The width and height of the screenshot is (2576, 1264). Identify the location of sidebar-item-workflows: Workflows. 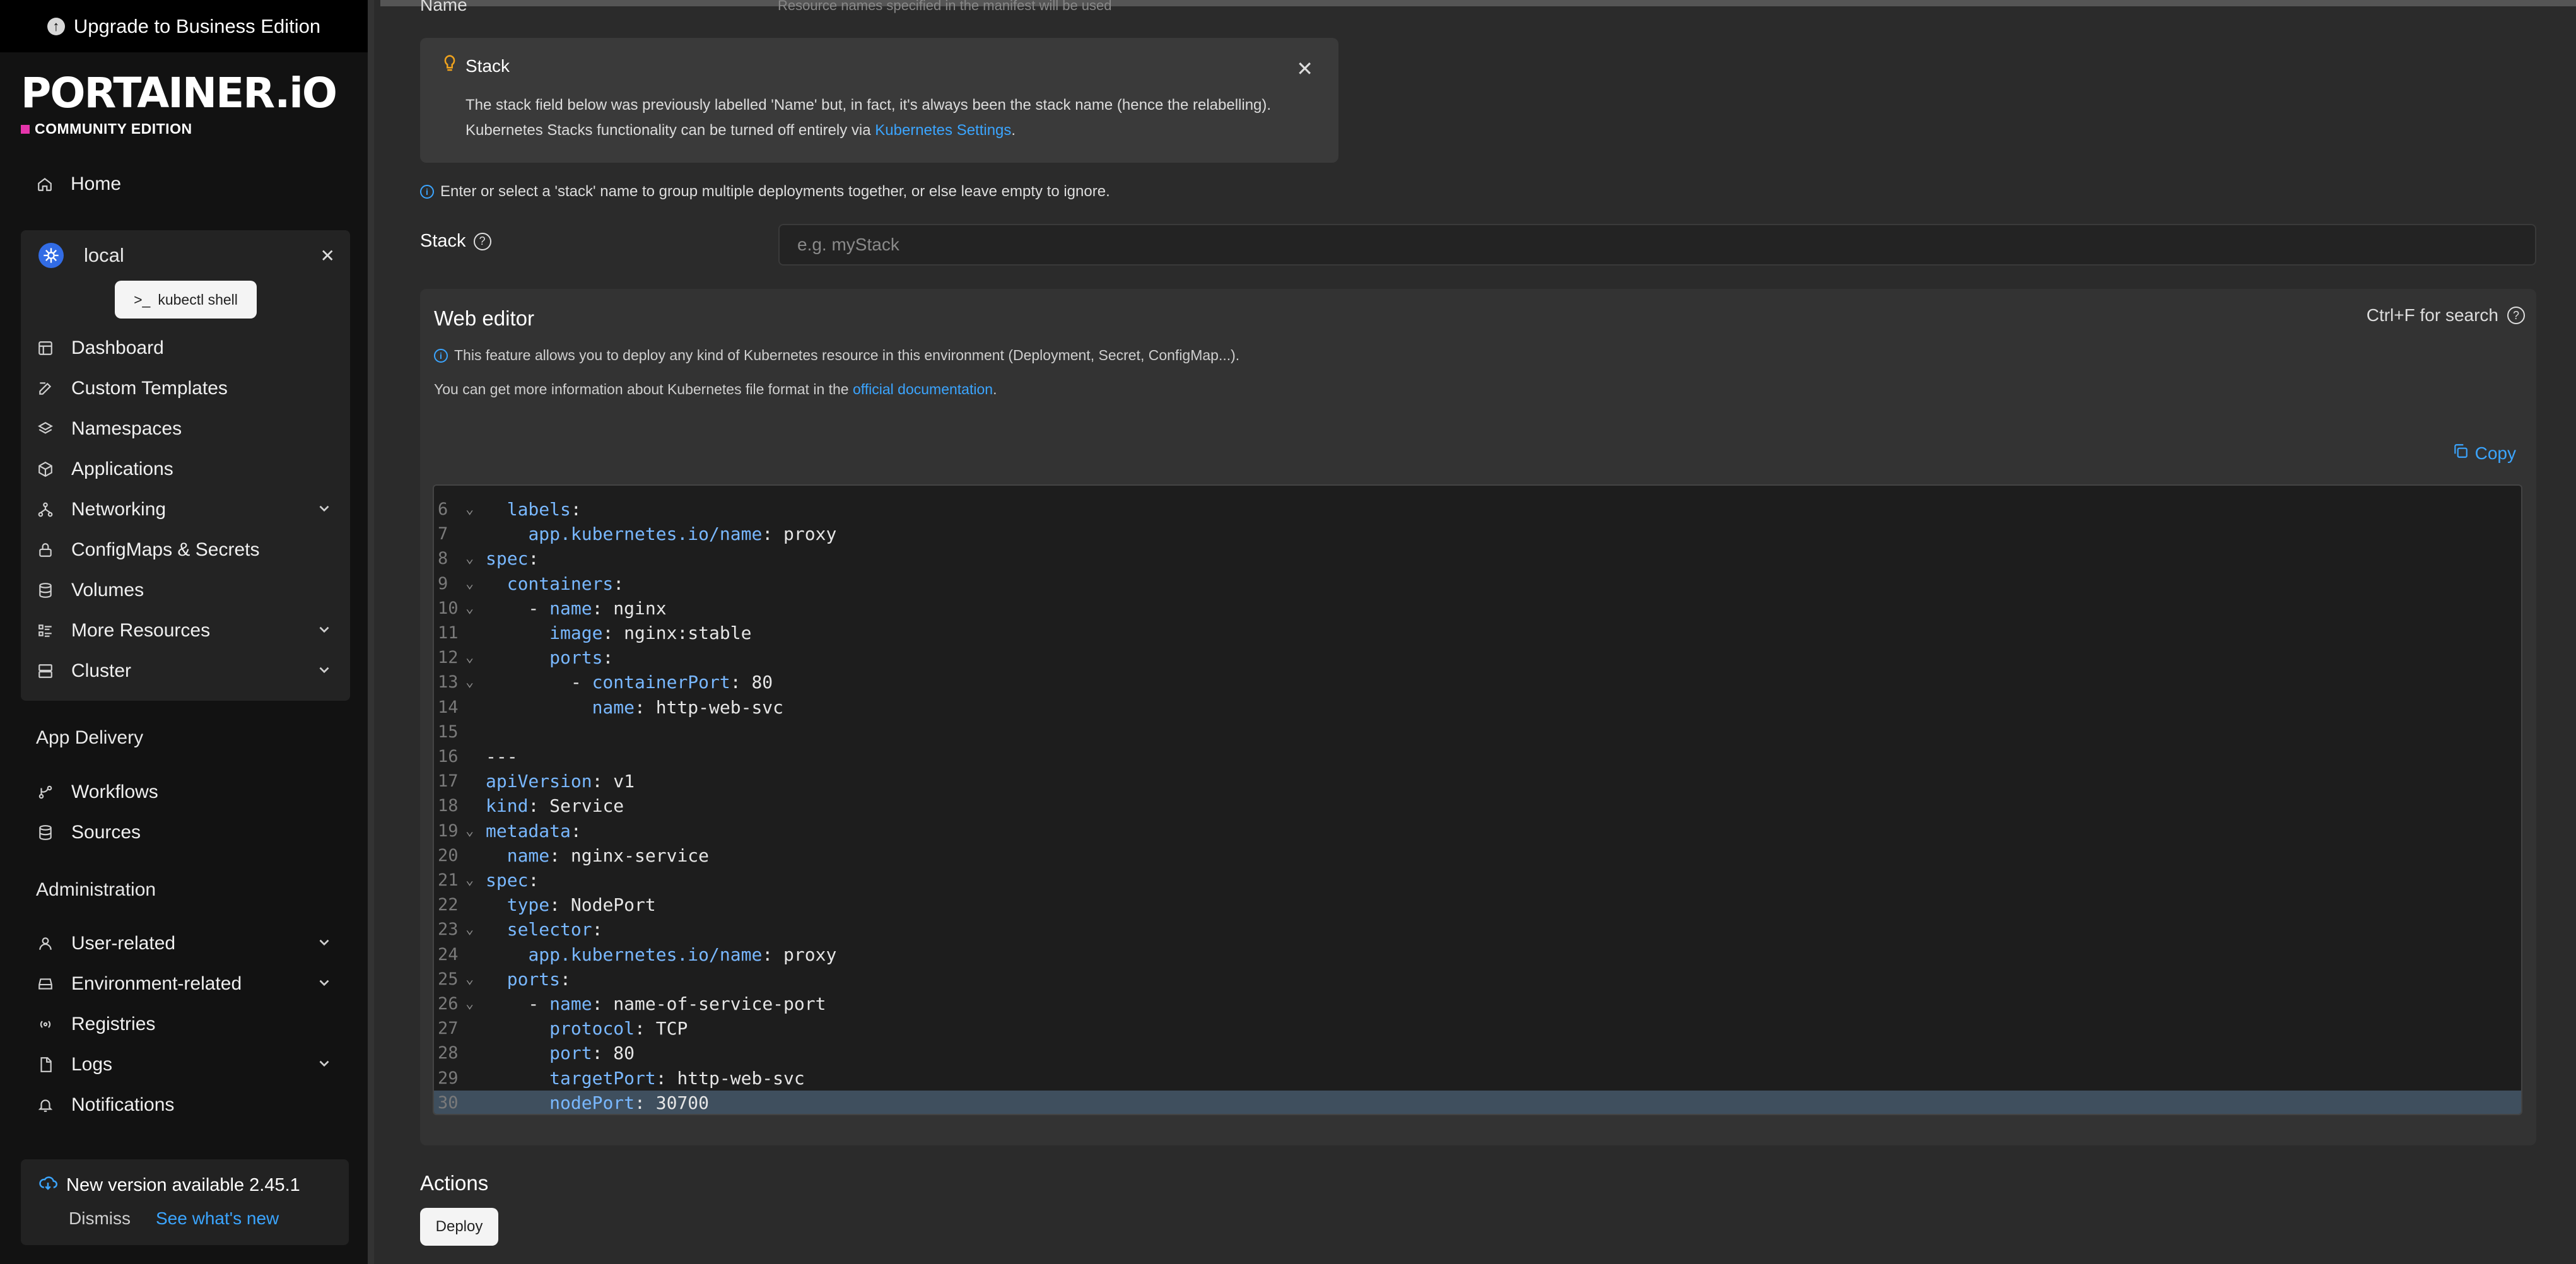
(184, 792).